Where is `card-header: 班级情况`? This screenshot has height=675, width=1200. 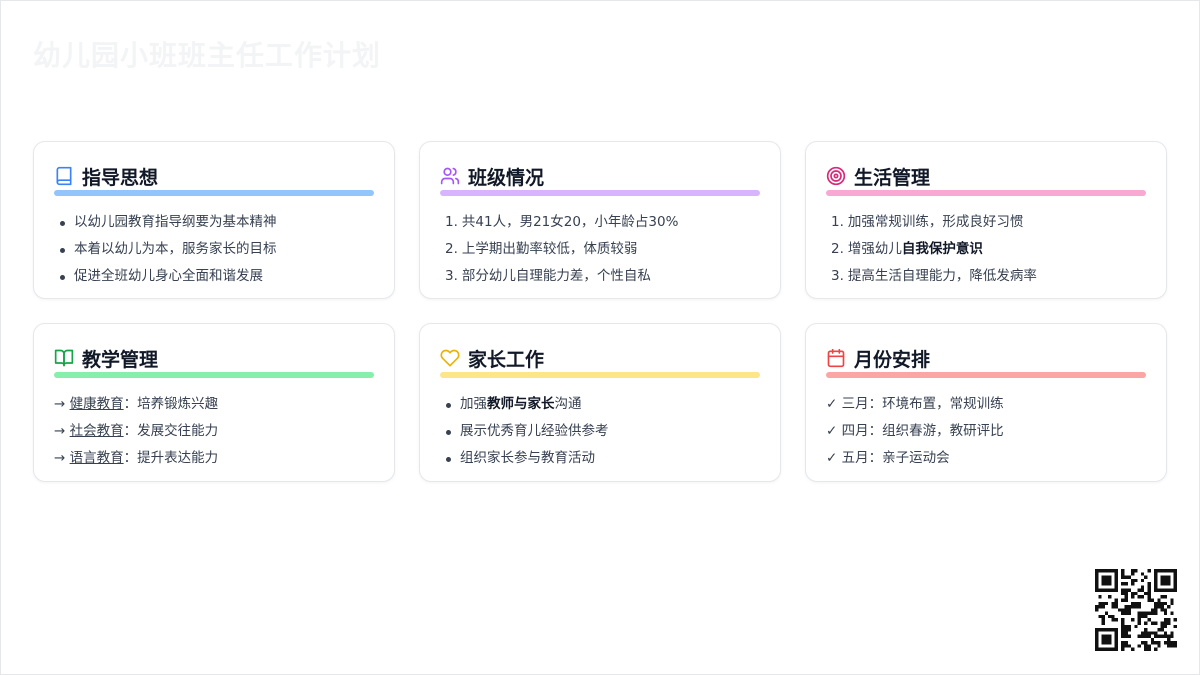 card-header: 班级情况 is located at coordinates (600, 176).